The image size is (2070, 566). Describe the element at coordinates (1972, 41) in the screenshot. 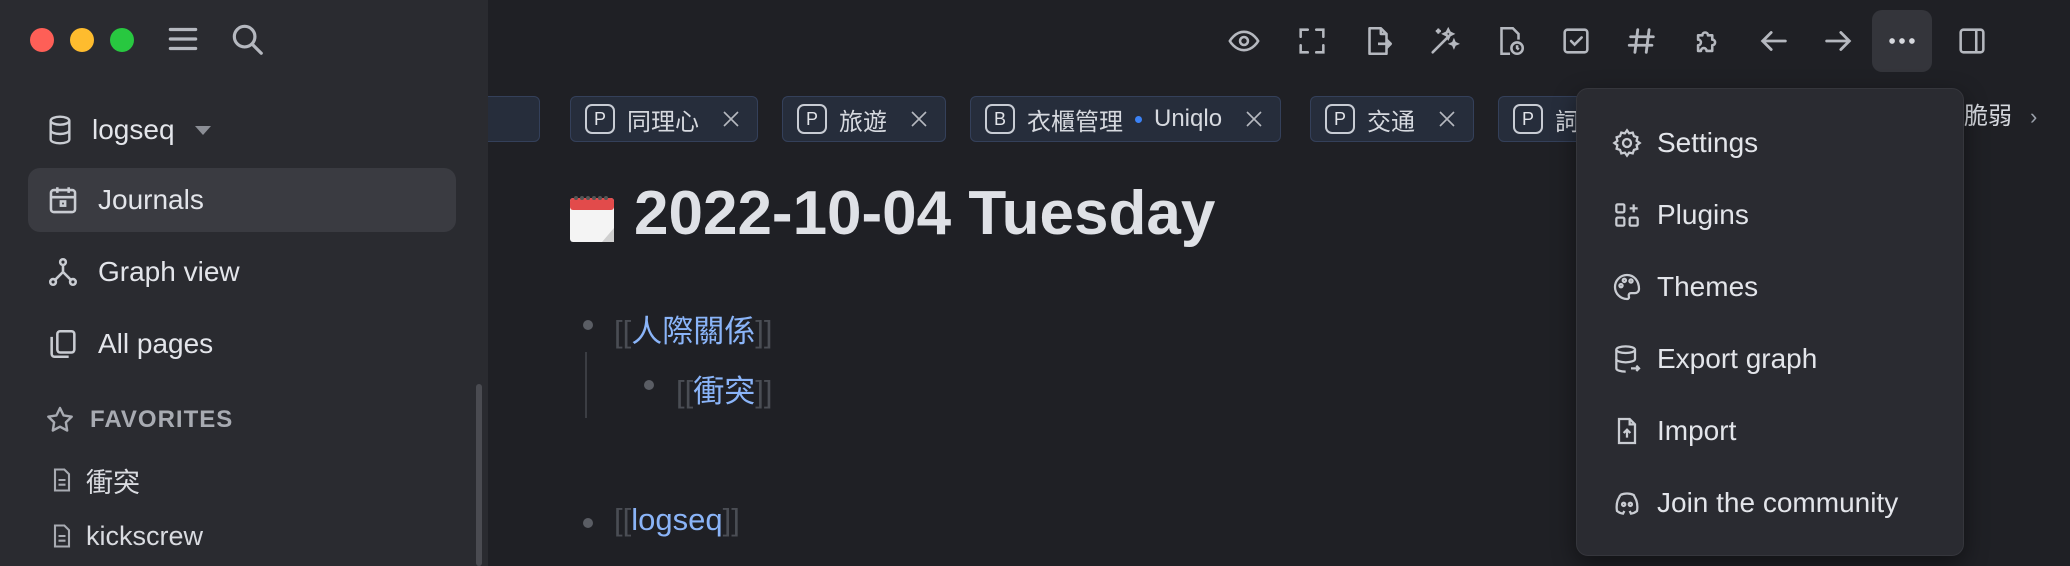

I see `right-sidebar-toggle-icon` at that location.